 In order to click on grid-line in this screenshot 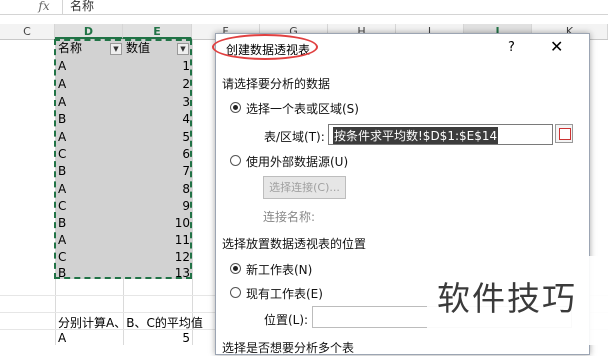, I will do `click(192, 192)`.